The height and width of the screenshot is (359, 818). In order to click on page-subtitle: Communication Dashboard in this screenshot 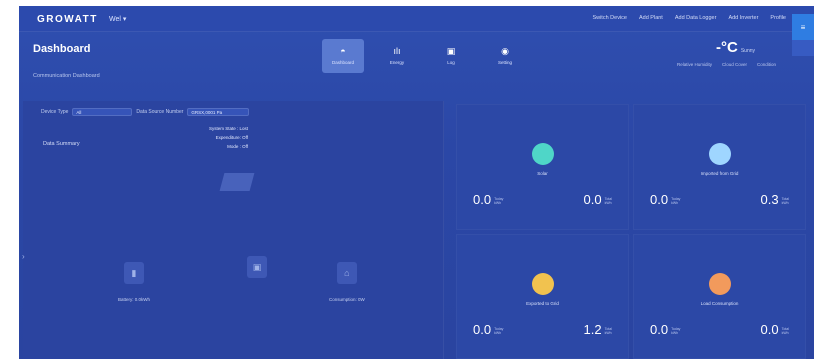, I will do `click(66, 76)`.